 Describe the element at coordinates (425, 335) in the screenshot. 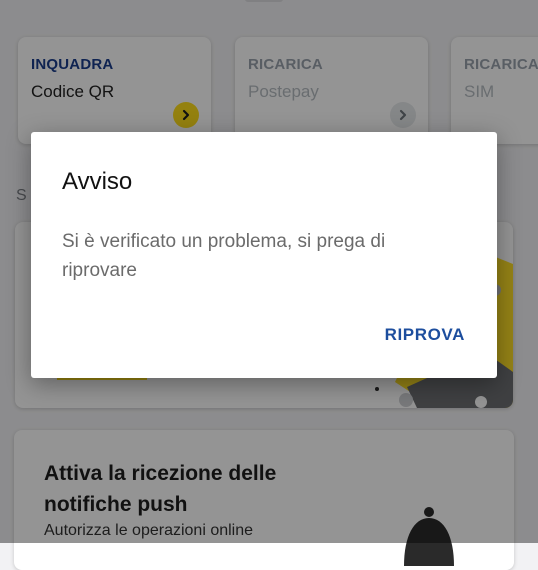

I see `retry-button: RIPROVA` at that location.